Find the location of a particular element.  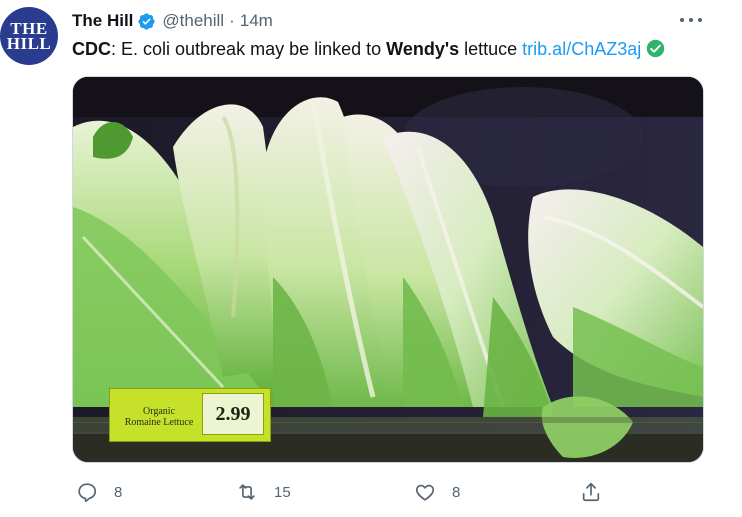

retweet-icon is located at coordinates (247, 492).